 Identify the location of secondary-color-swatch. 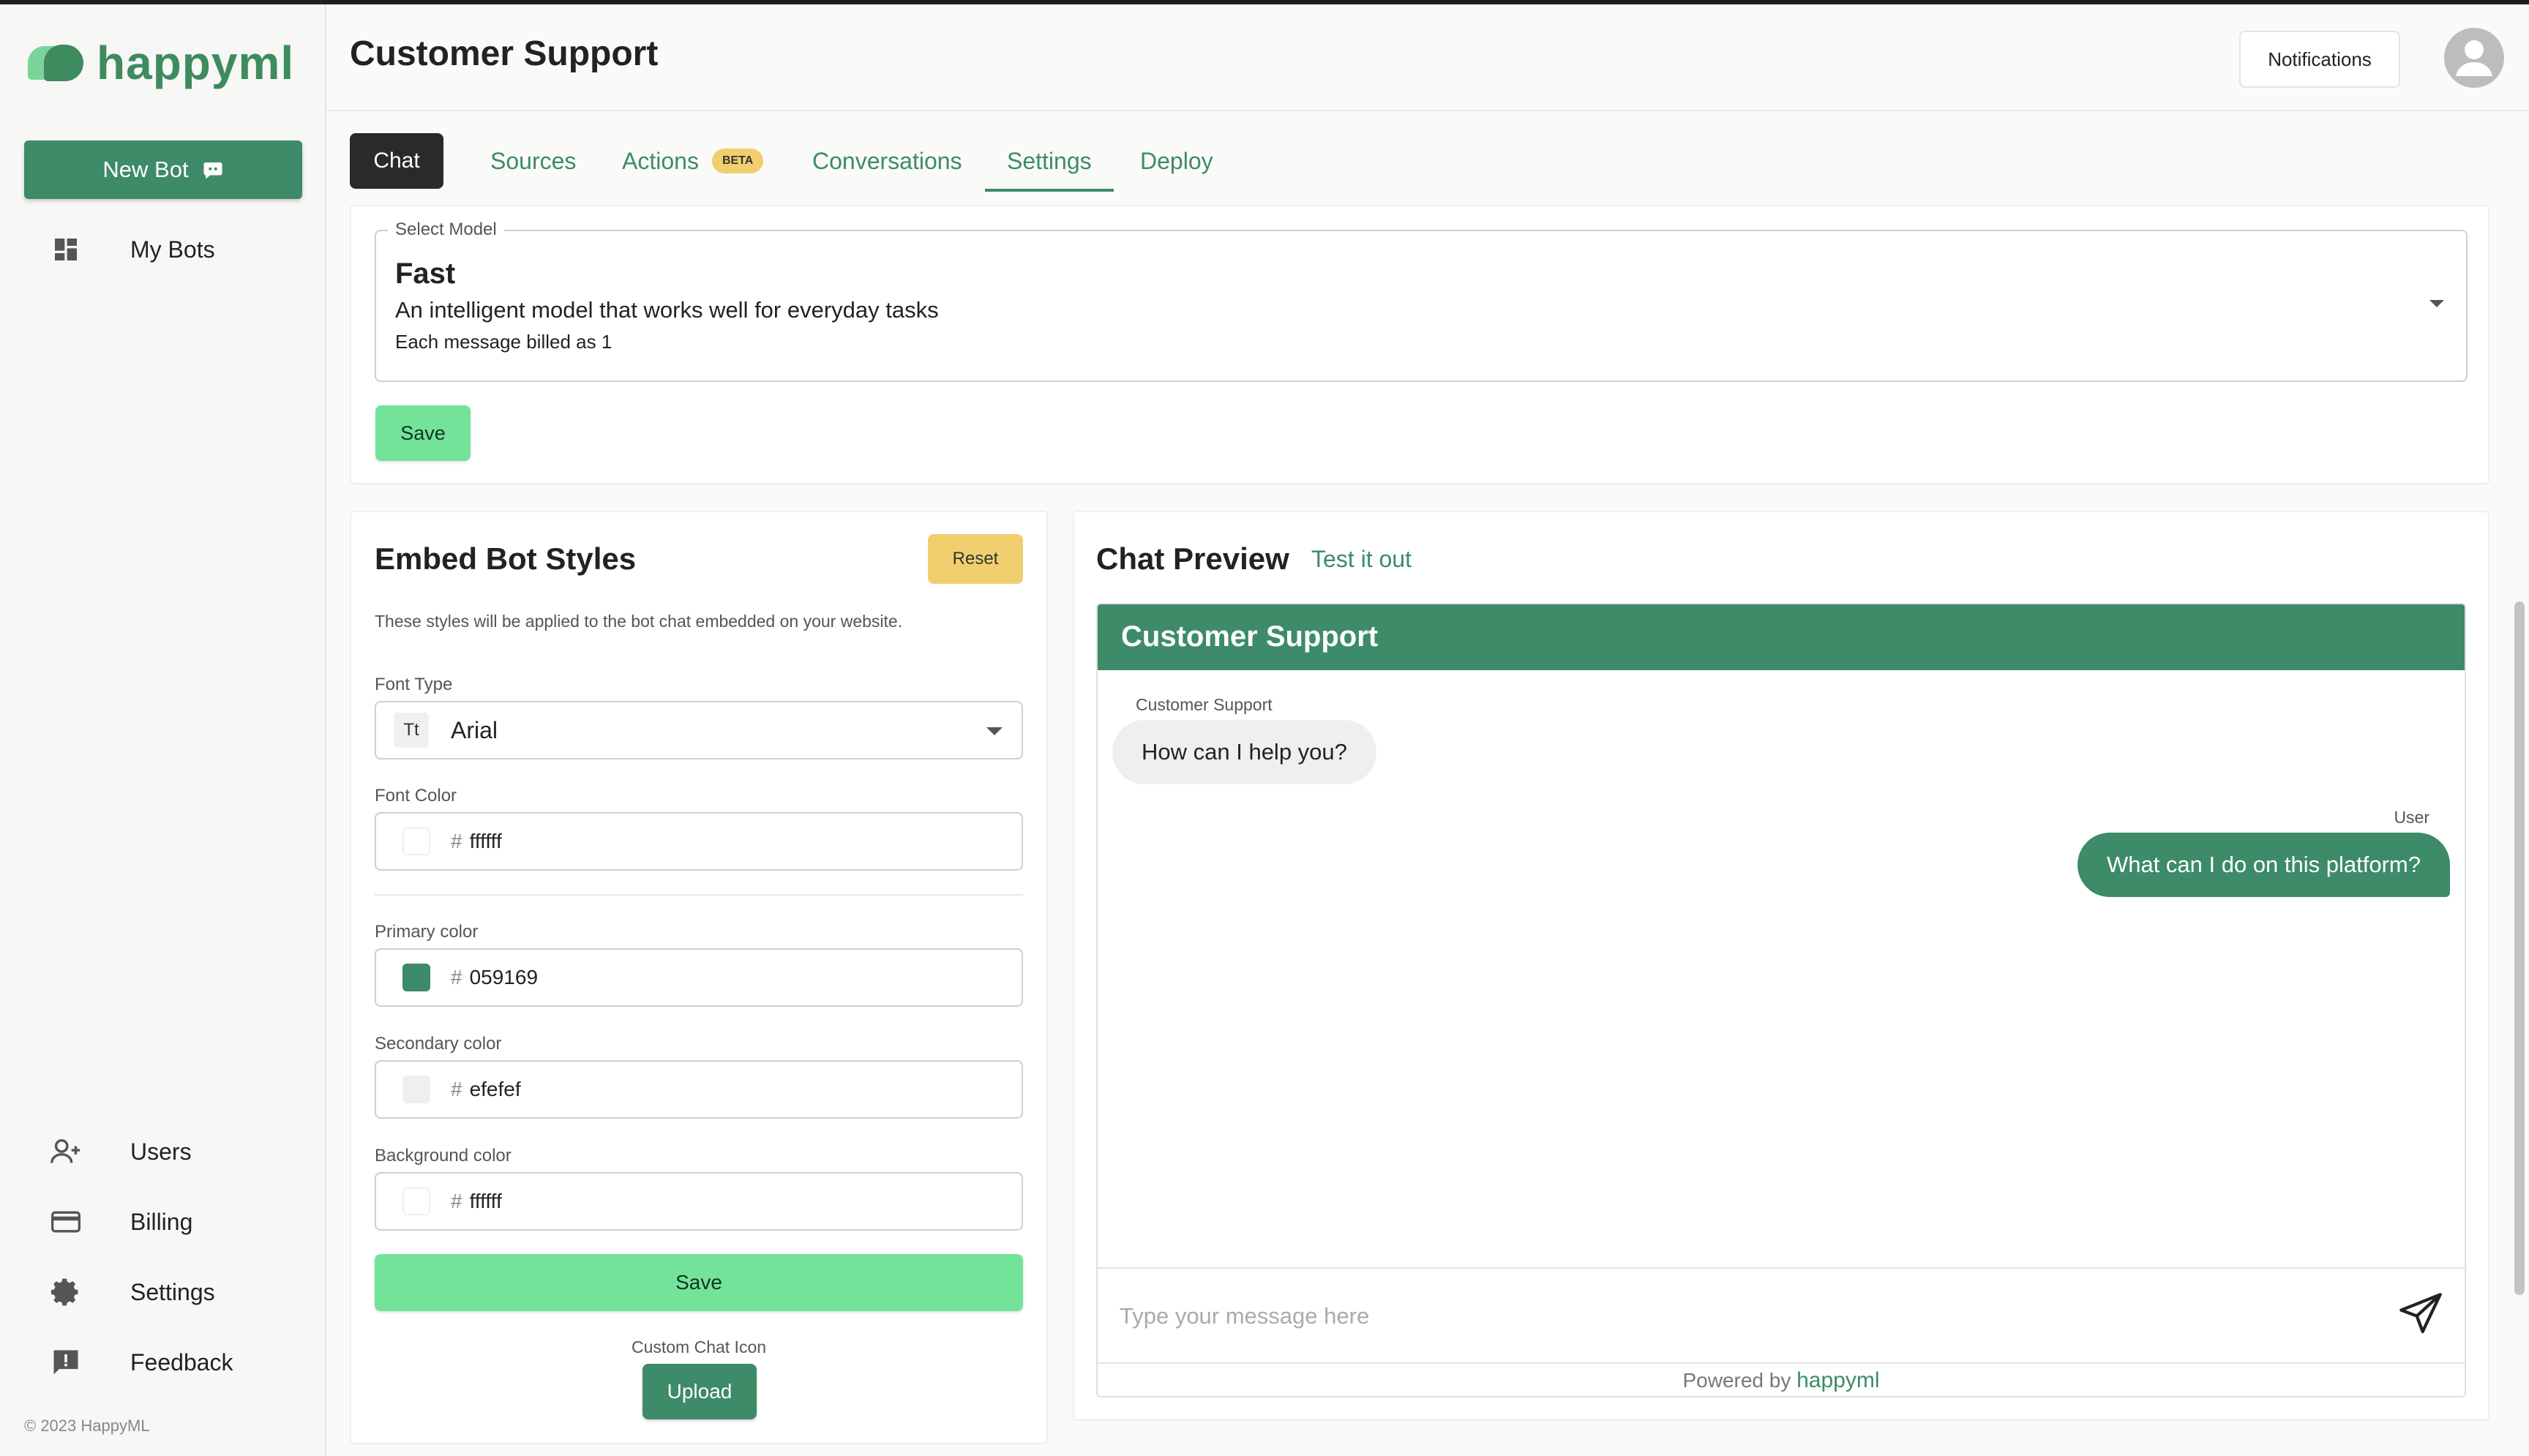
(416, 1089).